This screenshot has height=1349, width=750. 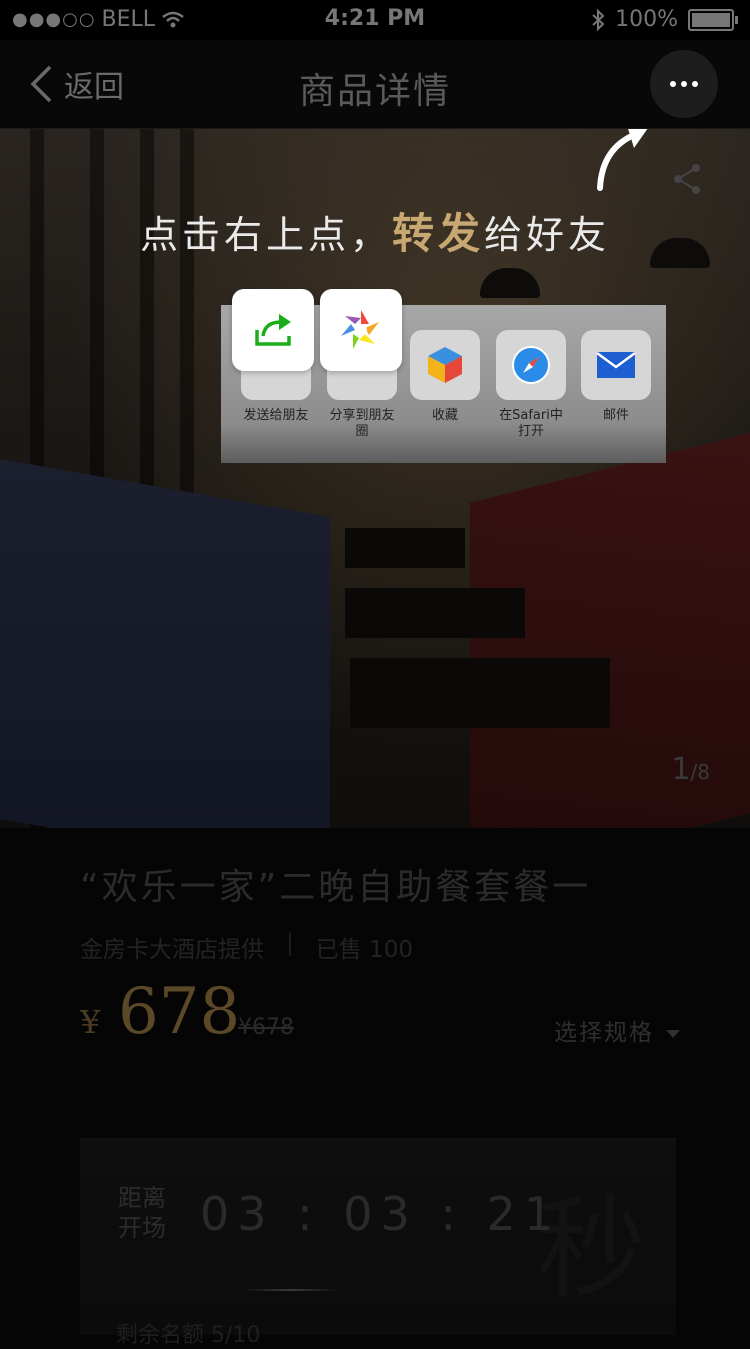 What do you see at coordinates (362, 423) in the screenshot?
I see `share-item-label: 分享到朋友圈` at bounding box center [362, 423].